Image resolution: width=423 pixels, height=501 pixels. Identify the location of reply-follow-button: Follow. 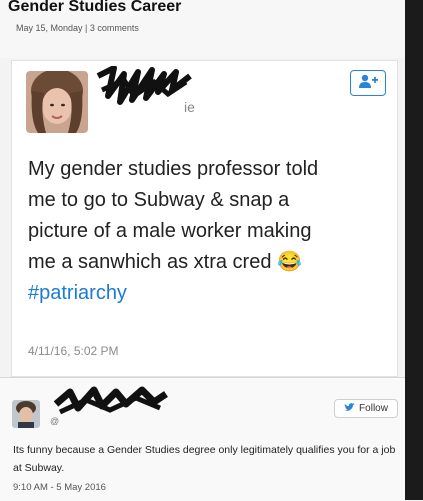
(366, 408).